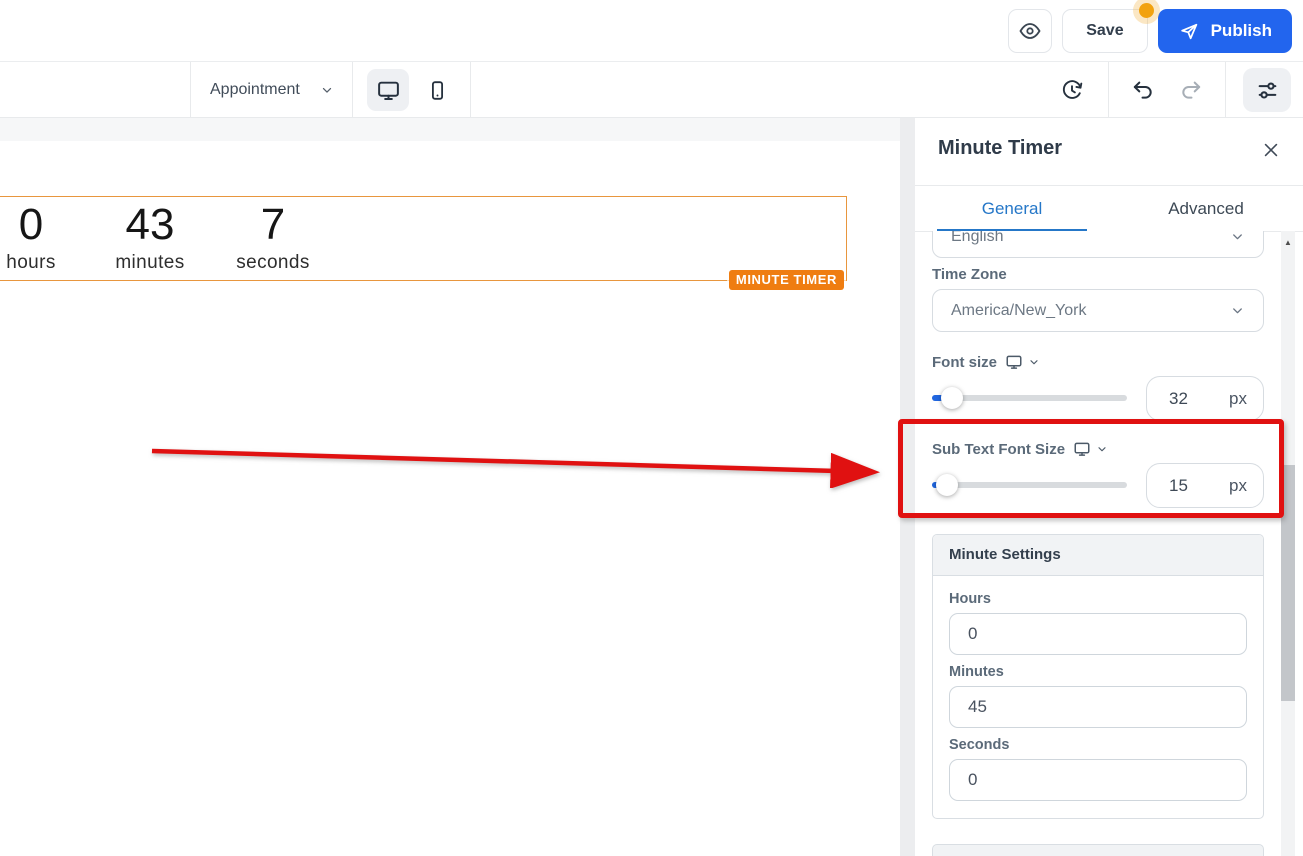  I want to click on mobile-icon, so click(437, 90).